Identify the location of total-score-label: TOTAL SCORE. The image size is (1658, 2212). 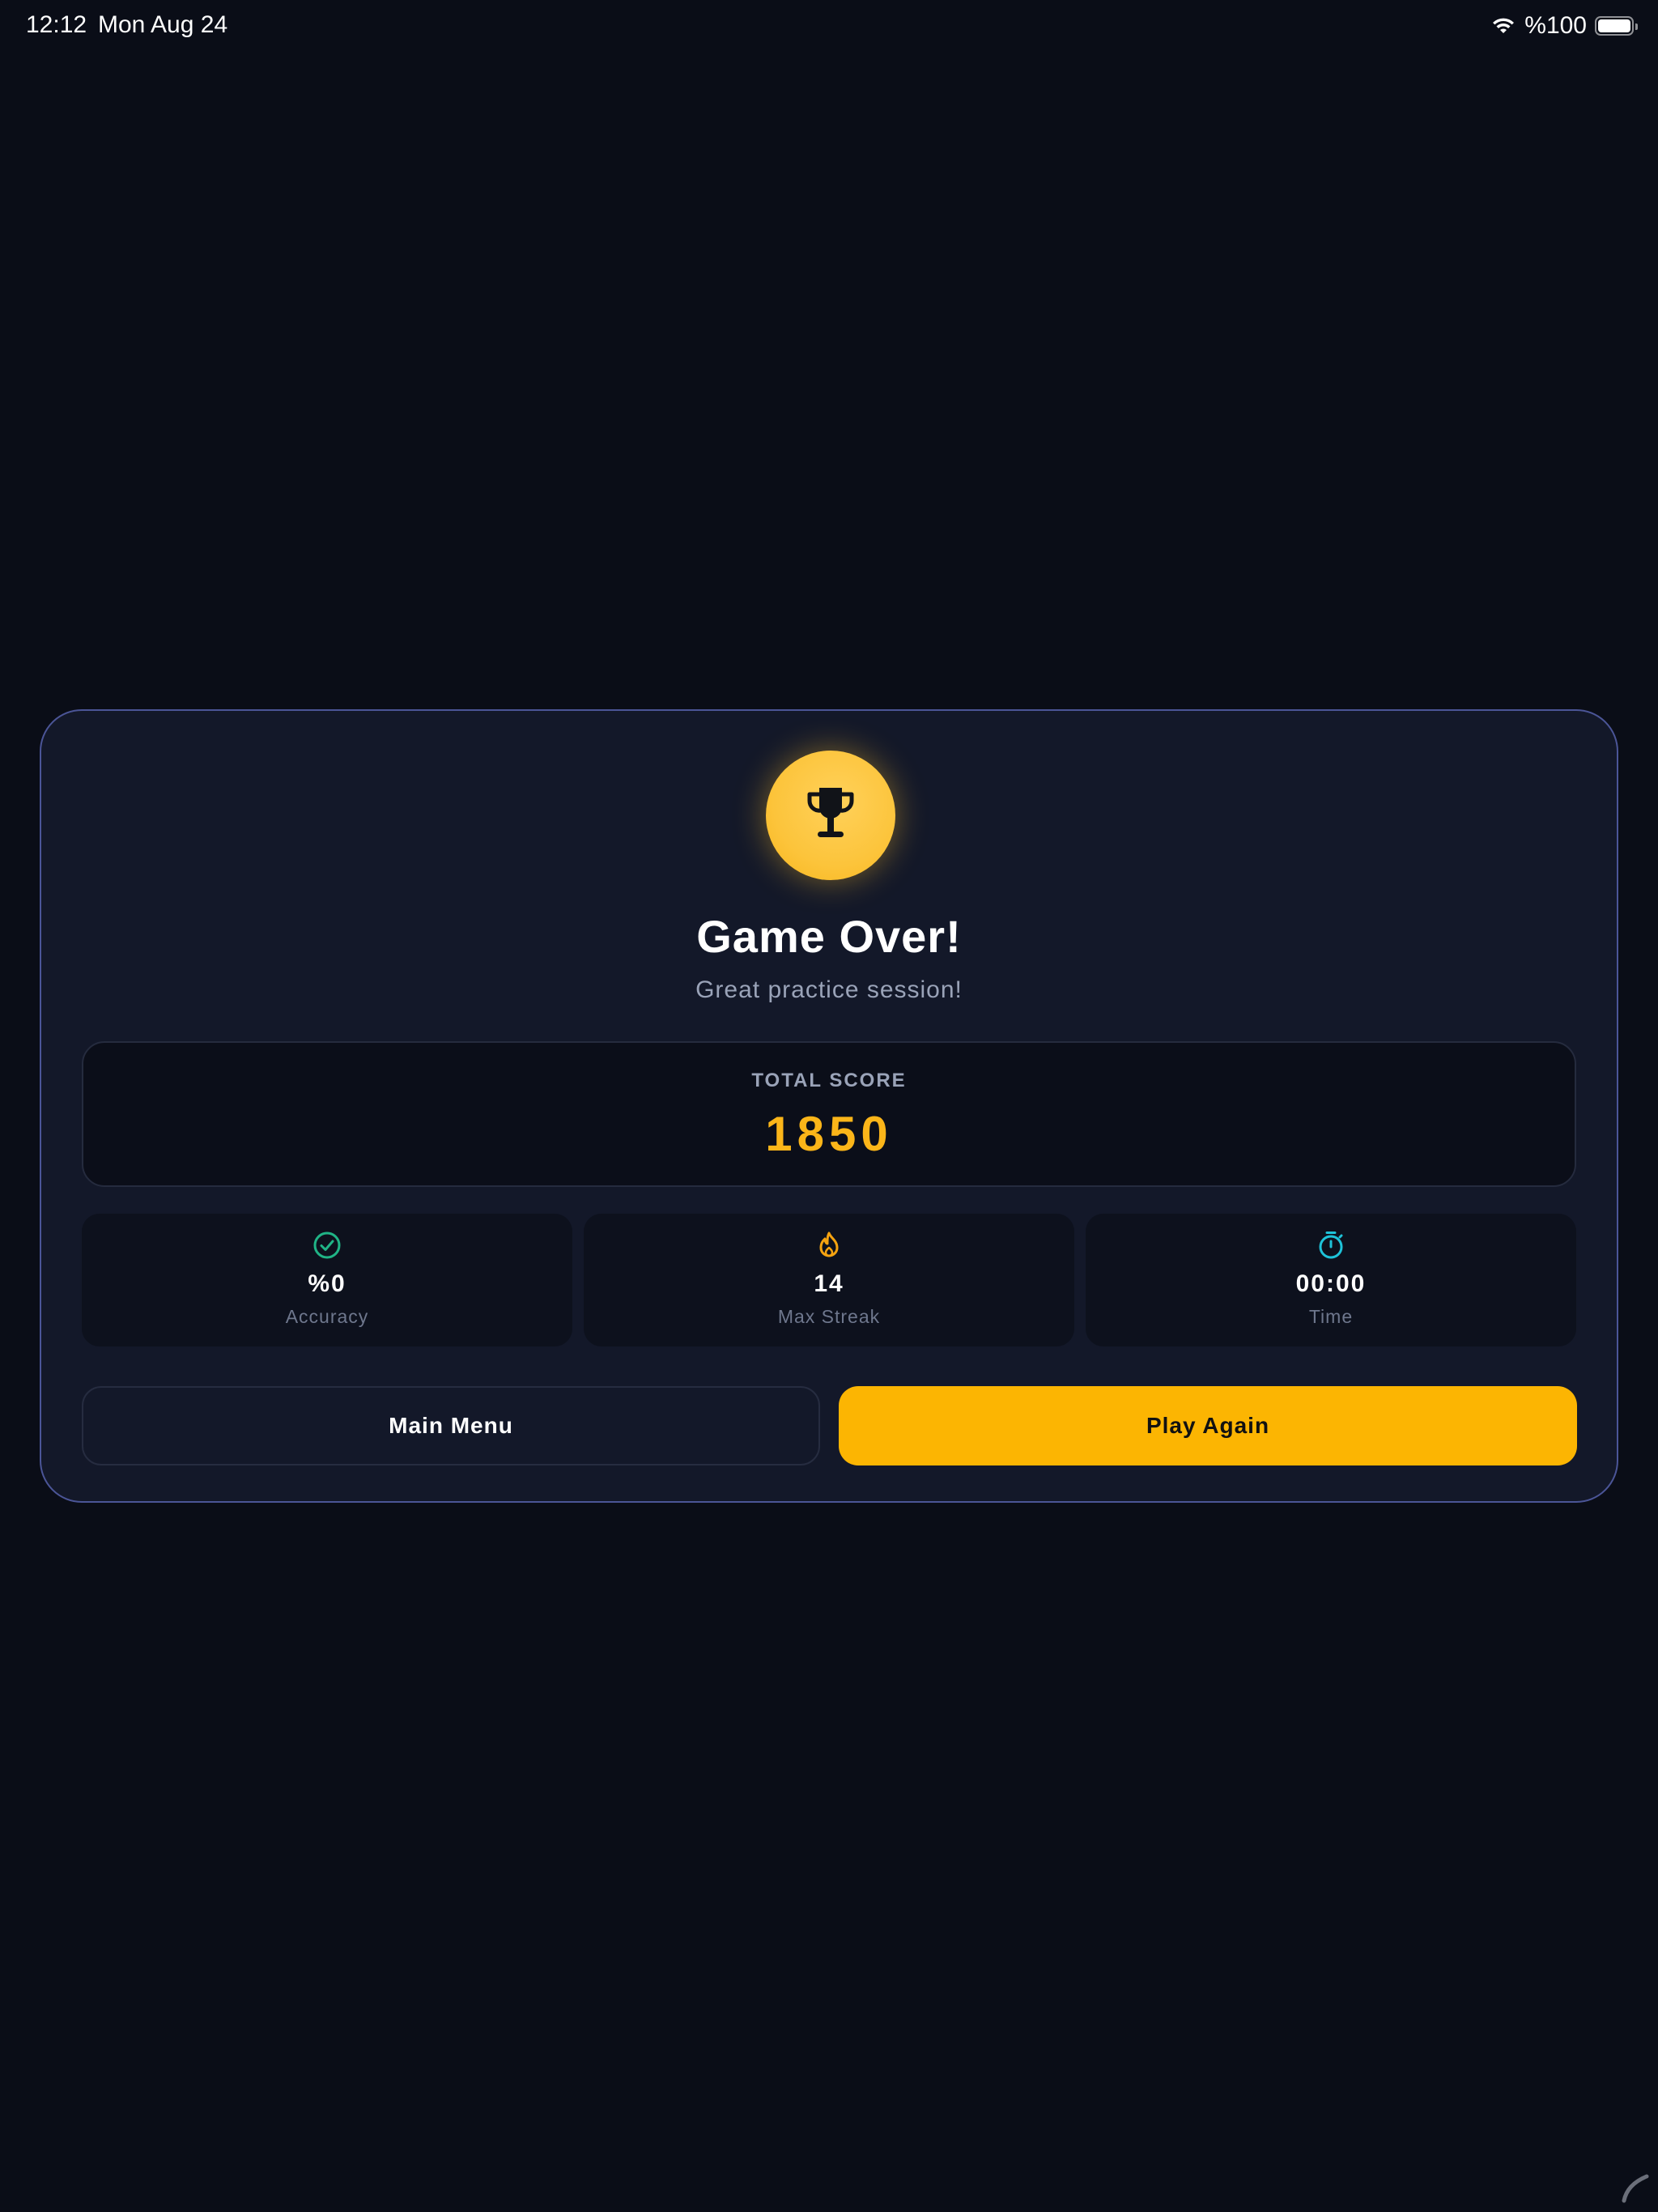
(829, 1080).